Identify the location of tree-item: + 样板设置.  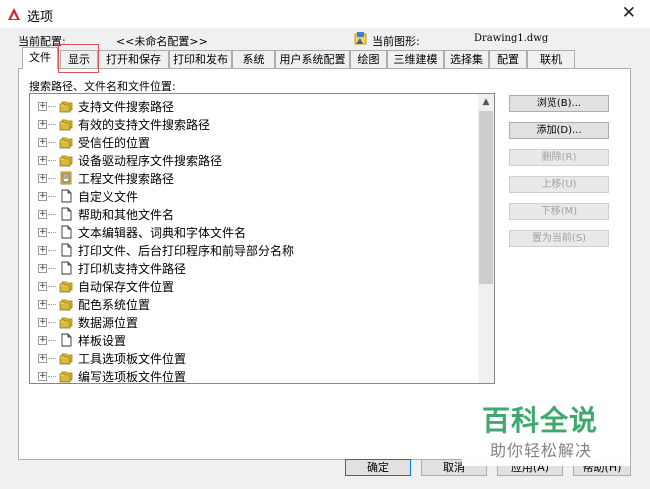
(78, 340).